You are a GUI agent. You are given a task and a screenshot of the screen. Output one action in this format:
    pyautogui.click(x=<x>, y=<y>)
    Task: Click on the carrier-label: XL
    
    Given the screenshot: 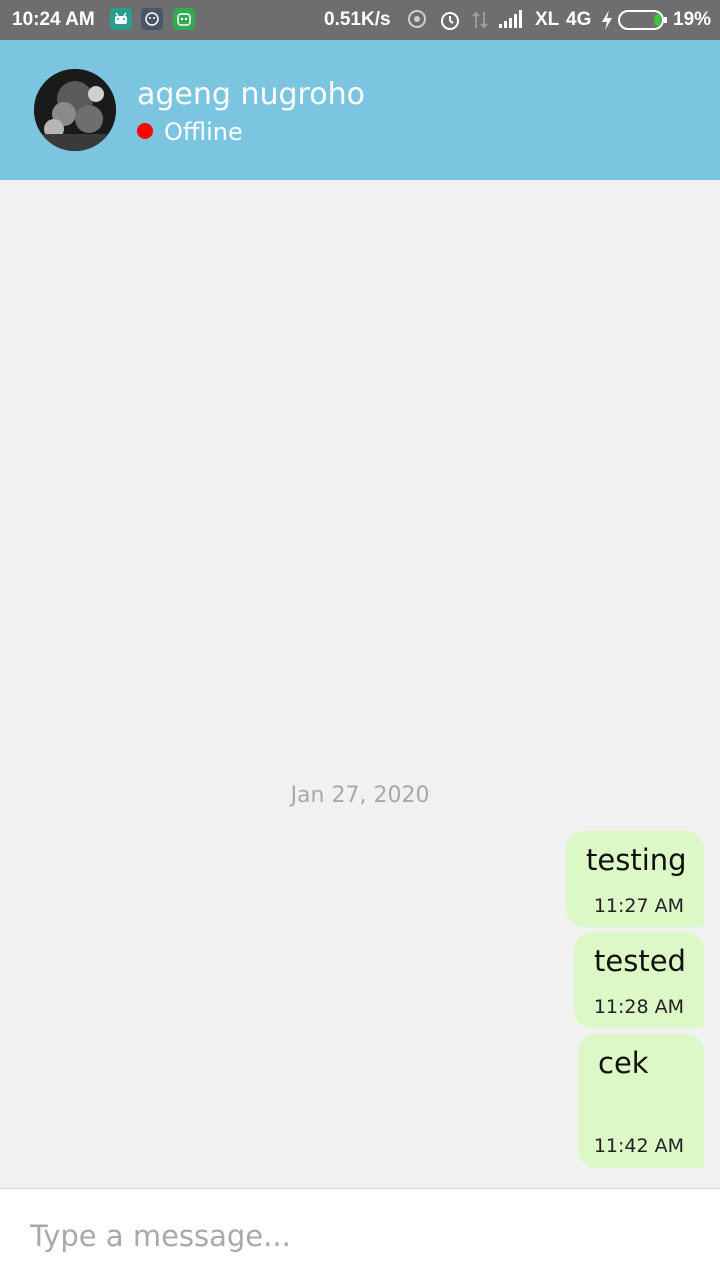 What is the action you would take?
    pyautogui.click(x=547, y=19)
    